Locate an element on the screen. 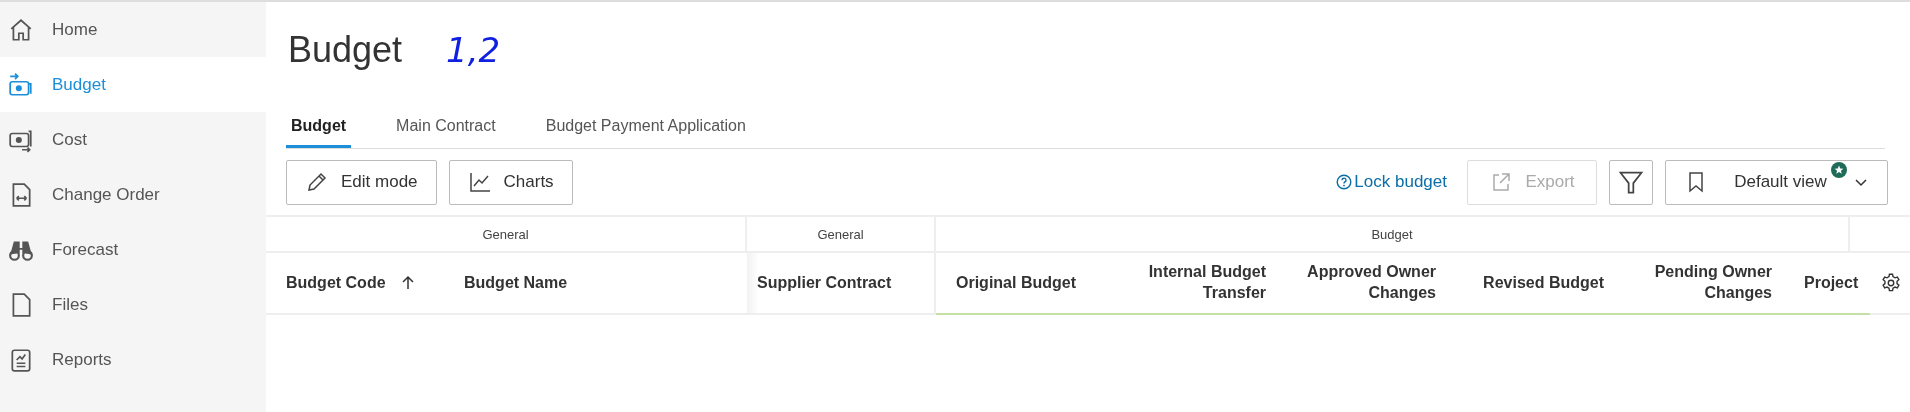 This screenshot has width=1910, height=412. edit-mode-button: Edit mode is located at coordinates (361, 182).